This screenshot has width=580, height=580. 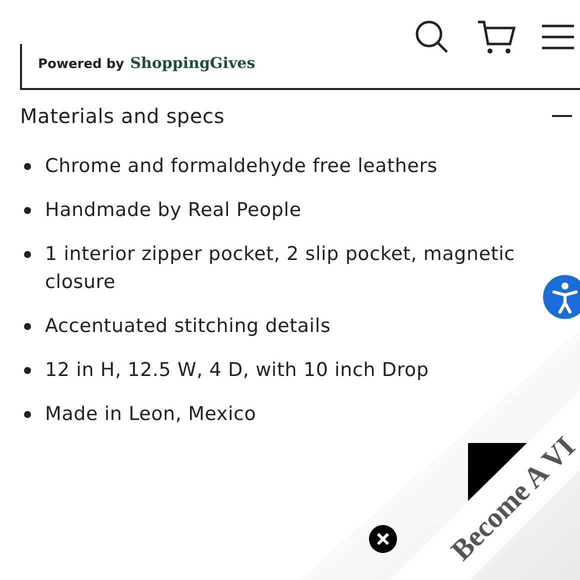 I want to click on spec-item: 1 interior zipper pocket, 2 slip pocket, magnetic closure, so click(x=280, y=268).